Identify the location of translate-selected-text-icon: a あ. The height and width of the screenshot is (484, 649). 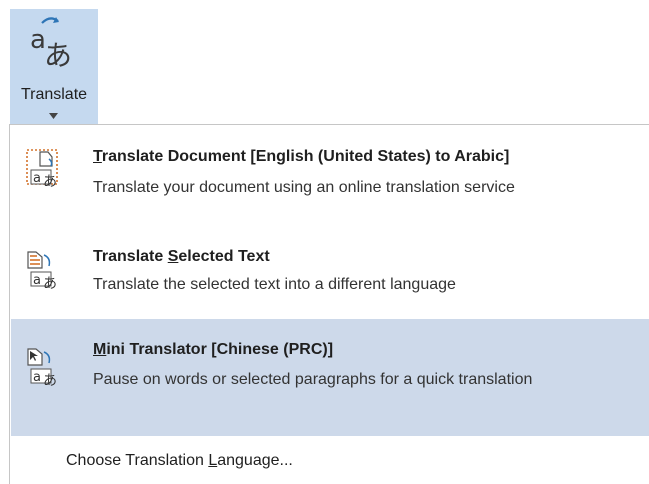
(42, 270).